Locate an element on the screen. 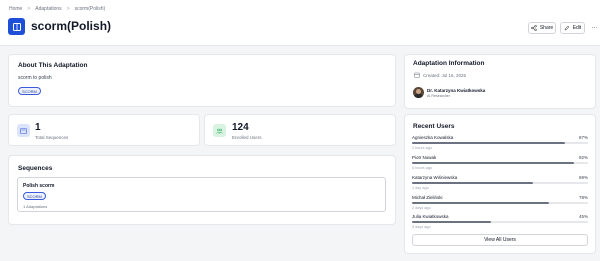 The image size is (600, 261). user-row: Piotr Nowak 92% 5 hours ago is located at coordinates (500, 164).